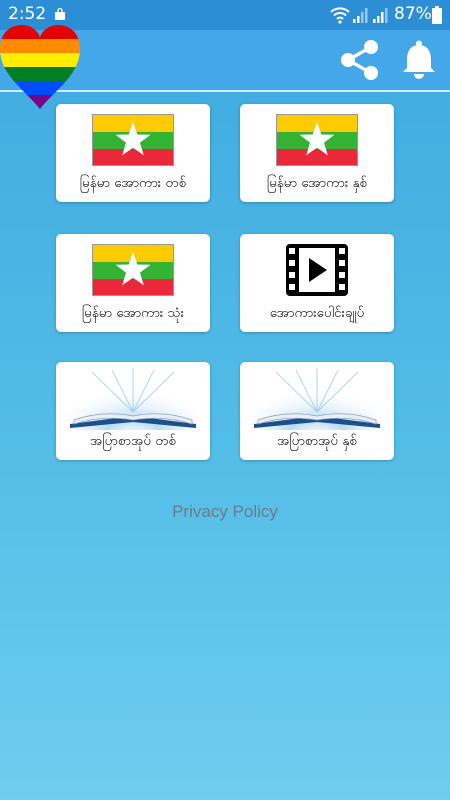 The height and width of the screenshot is (800, 450). What do you see at coordinates (60, 14) in the screenshot?
I see `shopping-bag-icon` at bounding box center [60, 14].